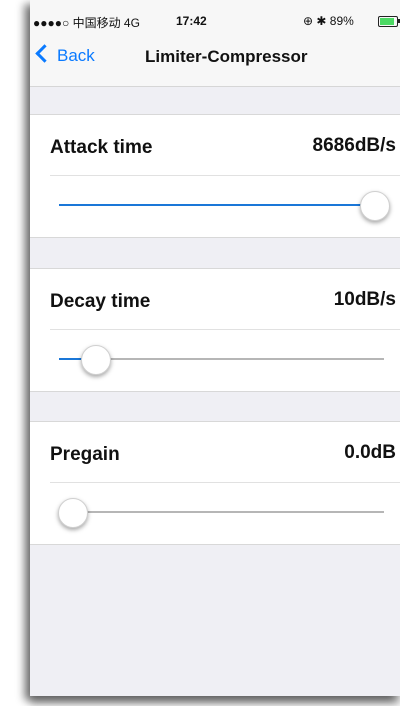 The width and height of the screenshot is (400, 706). I want to click on status-bar: ●●●●○ 中国移动 4G 17:42 ⊕ ✱ 89%, so click(215, 15).